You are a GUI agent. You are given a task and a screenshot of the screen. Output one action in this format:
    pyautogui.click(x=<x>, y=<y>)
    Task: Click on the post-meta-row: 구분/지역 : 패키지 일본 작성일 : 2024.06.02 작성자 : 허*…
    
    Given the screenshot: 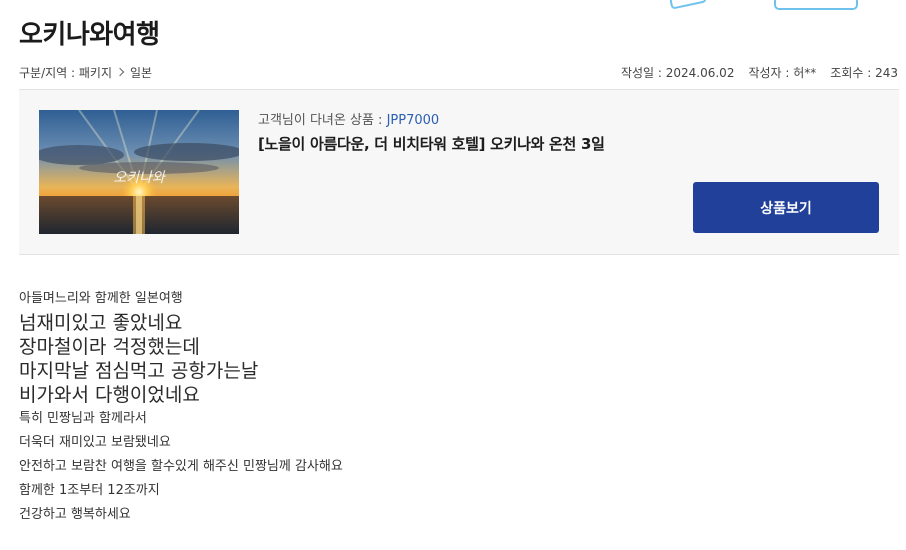 What is the action you would take?
    pyautogui.click(x=458, y=72)
    